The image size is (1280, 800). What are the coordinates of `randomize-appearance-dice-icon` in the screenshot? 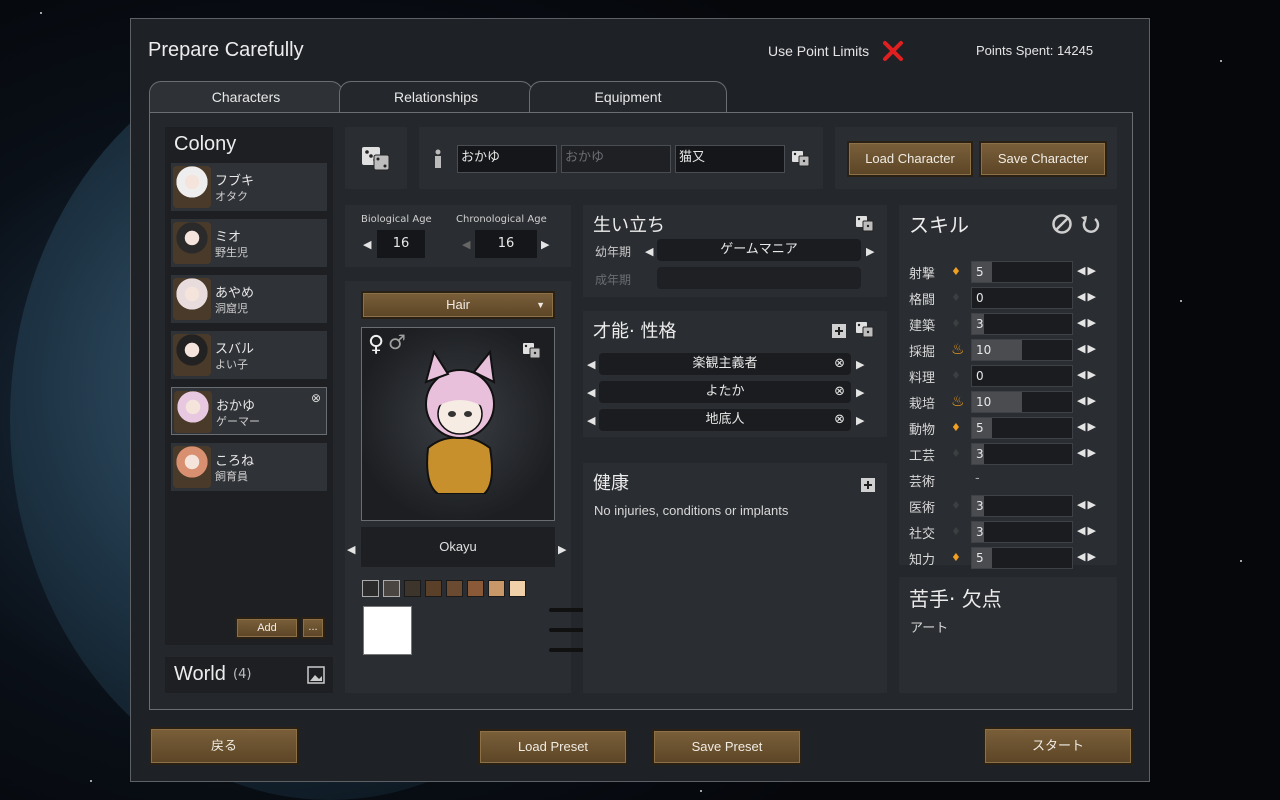 It's located at (532, 351).